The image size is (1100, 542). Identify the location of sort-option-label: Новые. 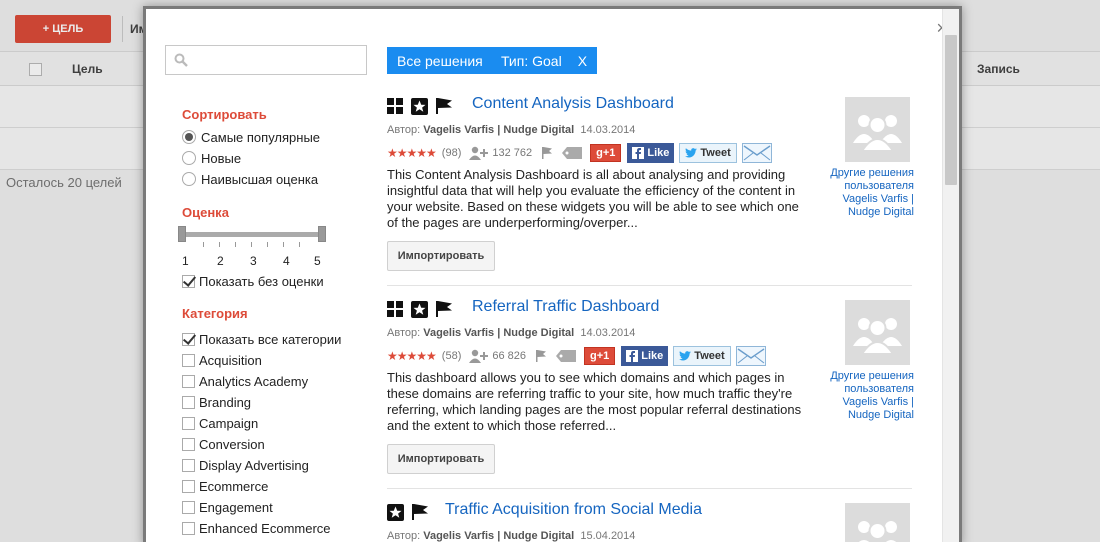
(221, 158).